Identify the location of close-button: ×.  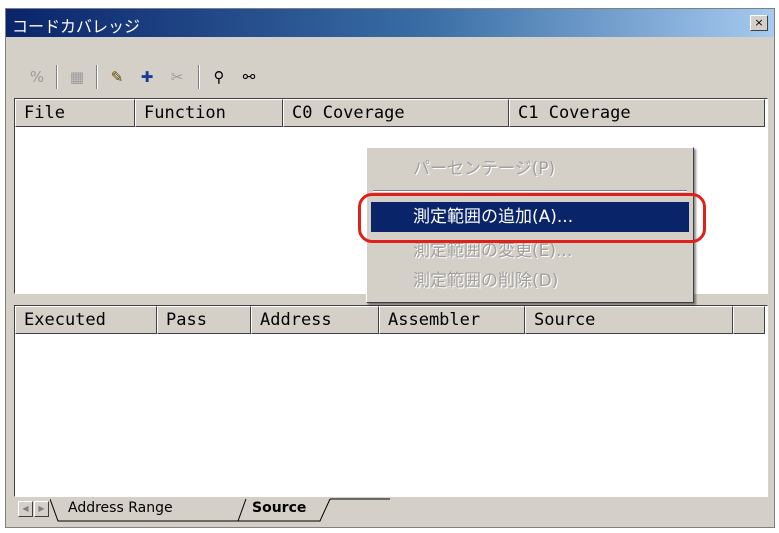
(759, 23).